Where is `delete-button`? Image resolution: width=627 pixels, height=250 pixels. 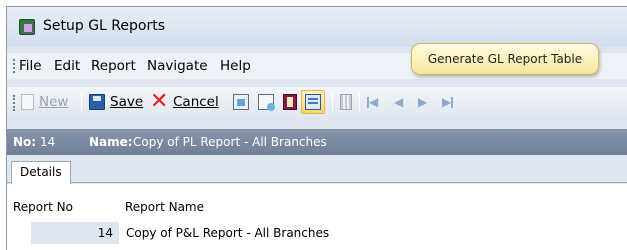 delete-button is located at coordinates (346, 102).